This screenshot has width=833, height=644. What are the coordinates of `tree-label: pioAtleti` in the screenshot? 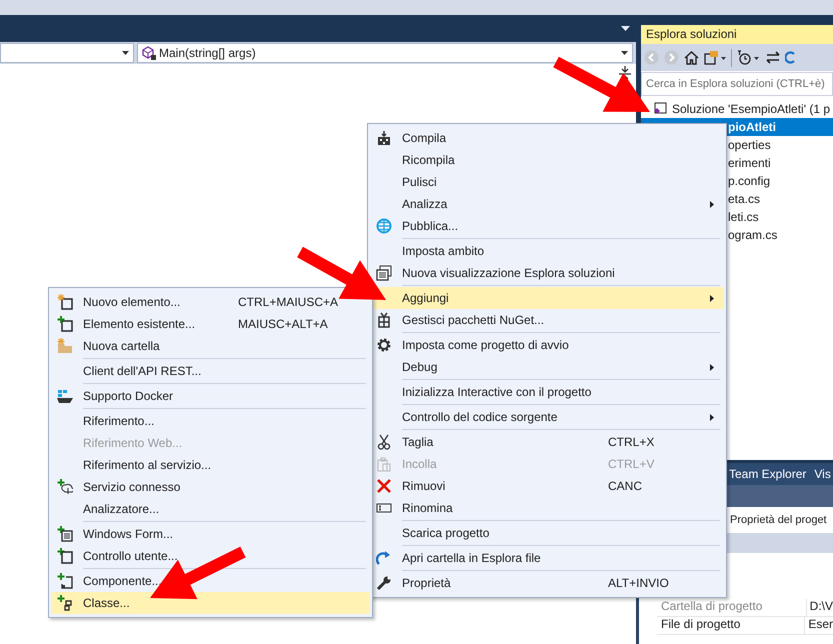 It's located at (752, 127).